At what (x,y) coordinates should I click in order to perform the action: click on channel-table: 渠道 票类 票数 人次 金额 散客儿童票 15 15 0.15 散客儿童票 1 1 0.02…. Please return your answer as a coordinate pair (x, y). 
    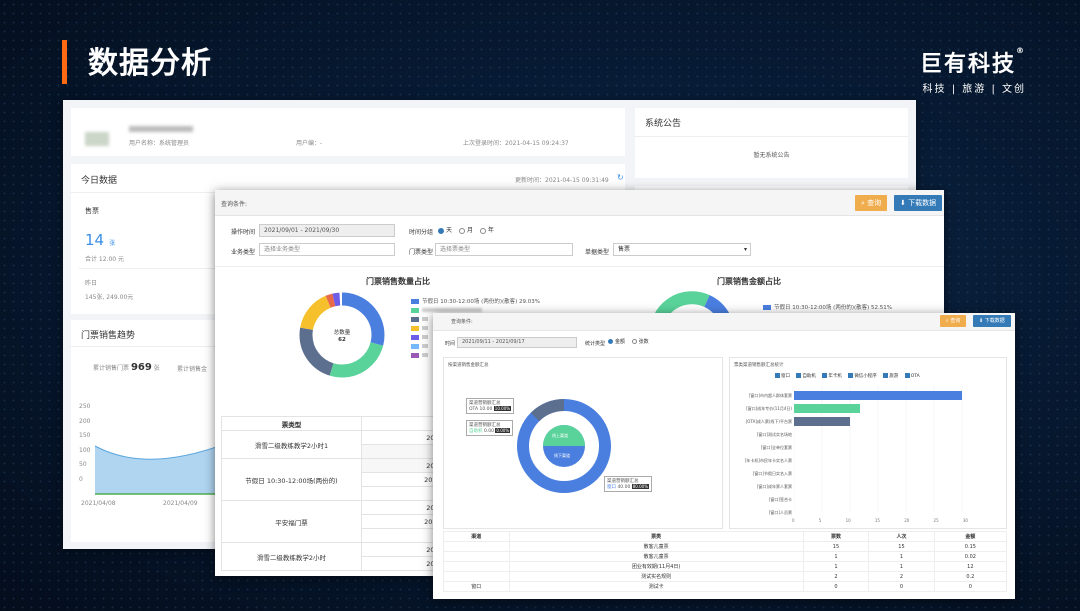
    Looking at the image, I should click on (725, 561).